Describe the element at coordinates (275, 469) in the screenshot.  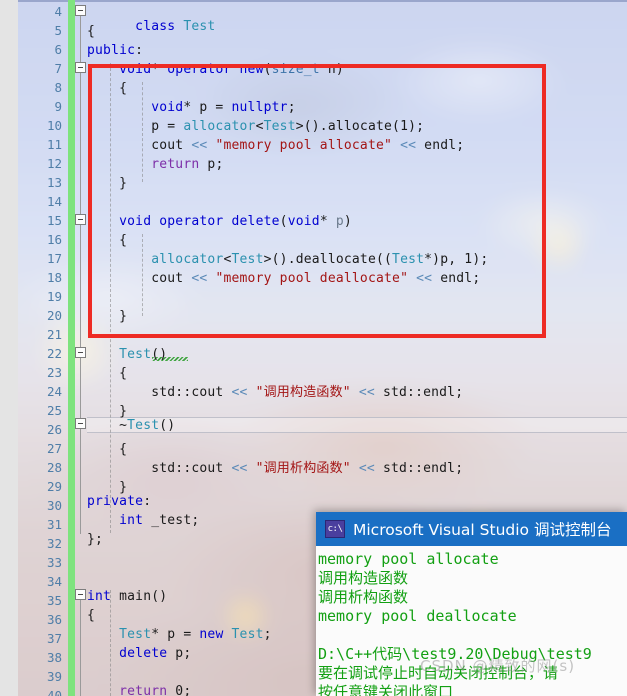
I see `code-line: std::cout << "调用析构函数" << std::endl;` at that location.